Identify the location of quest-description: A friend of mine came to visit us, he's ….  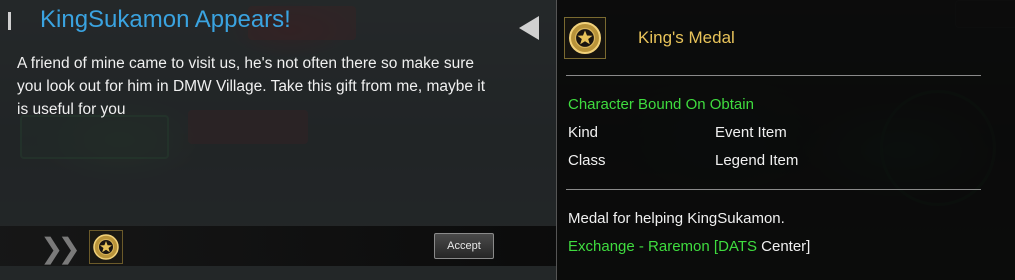
(251, 86).